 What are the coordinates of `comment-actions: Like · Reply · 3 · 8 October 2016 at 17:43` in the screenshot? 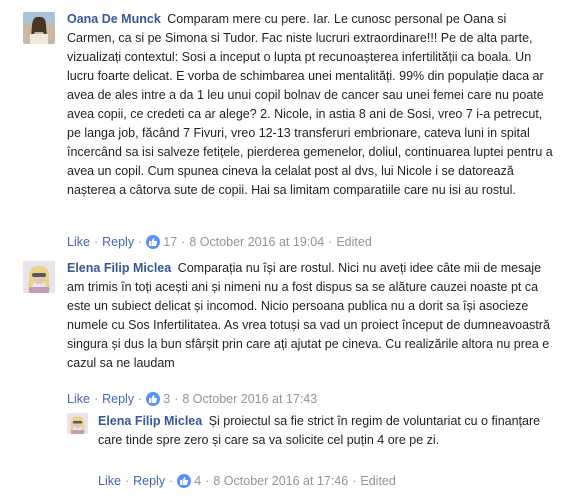 It's located at (192, 399).